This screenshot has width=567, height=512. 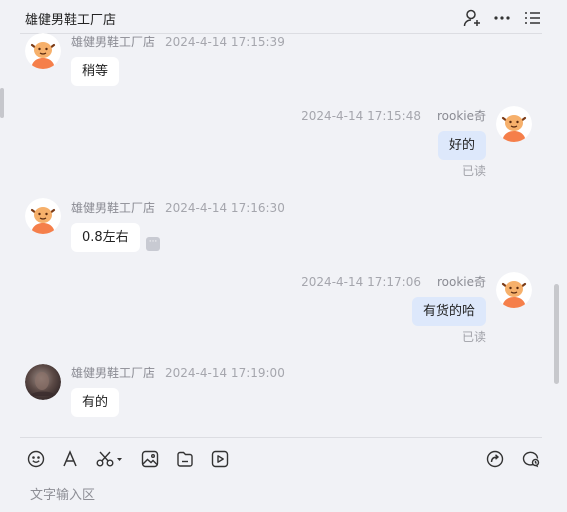 What do you see at coordinates (361, 282) in the screenshot?
I see `message-time: 2024-4-14 17:17:06` at bounding box center [361, 282].